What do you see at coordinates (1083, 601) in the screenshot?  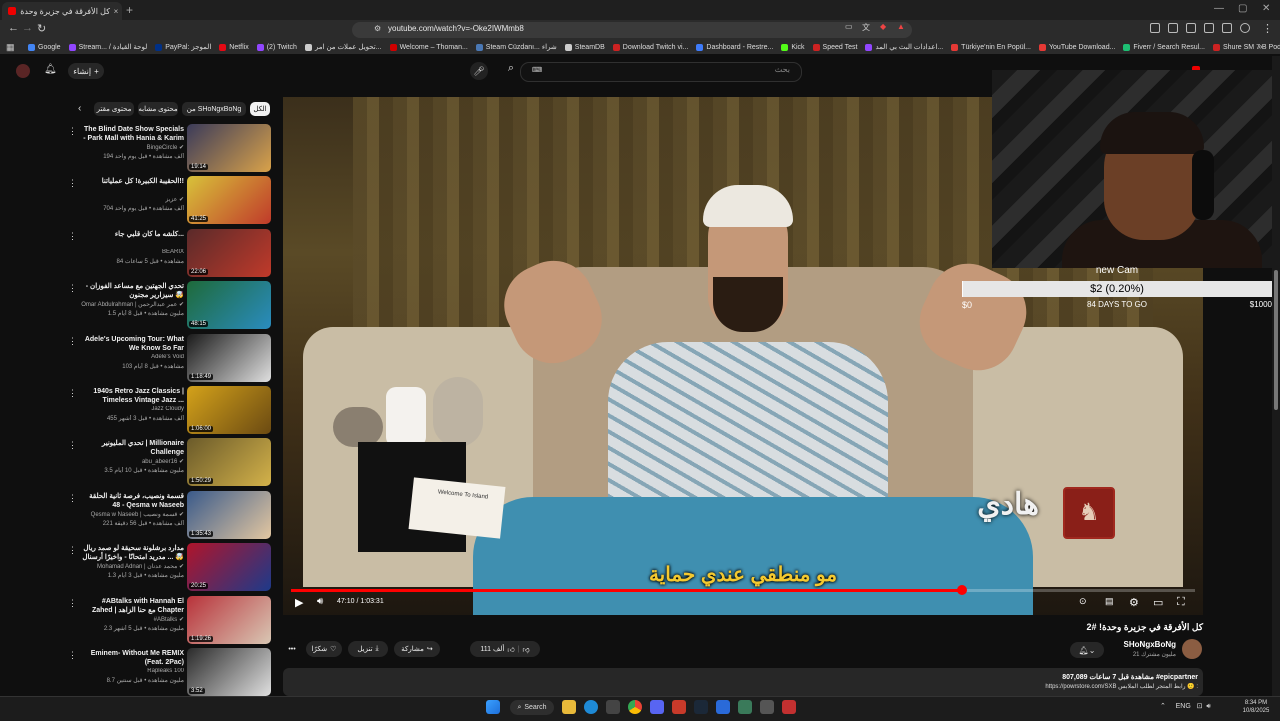 I see `autoplay-toggle-icon: ⊙` at bounding box center [1083, 601].